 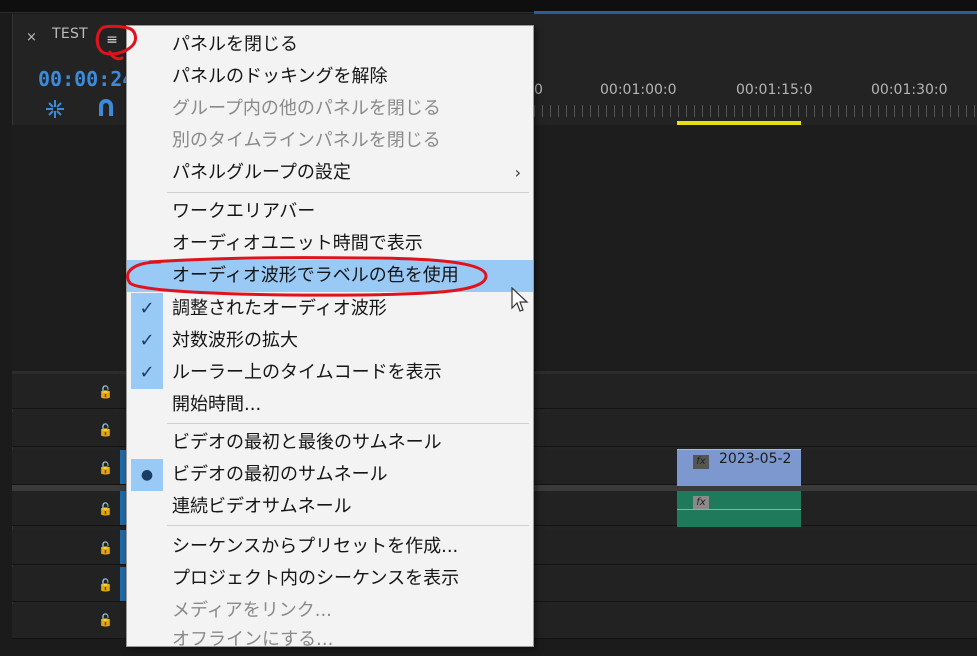 I want to click on video-clip: fx 2023-05-2, so click(x=739, y=467).